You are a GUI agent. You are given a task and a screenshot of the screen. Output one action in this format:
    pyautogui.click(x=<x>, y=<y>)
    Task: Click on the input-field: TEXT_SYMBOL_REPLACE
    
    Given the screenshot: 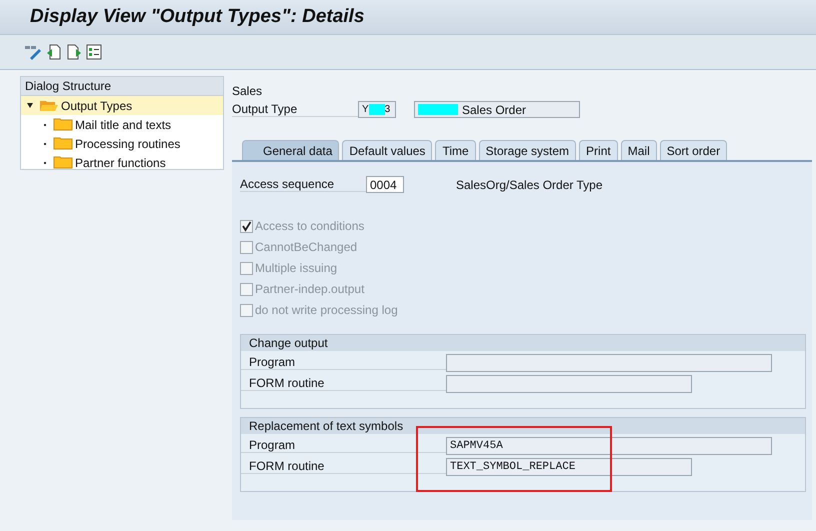 What is the action you would take?
    pyautogui.click(x=569, y=467)
    